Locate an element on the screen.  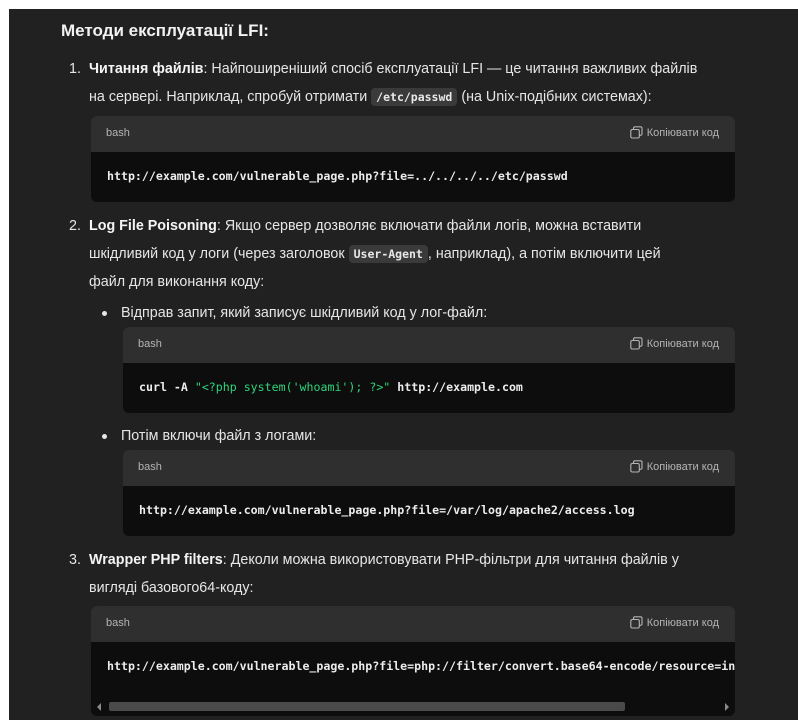
item-text: на сервері. Наприклад, спробуй отримати is located at coordinates (228, 97).